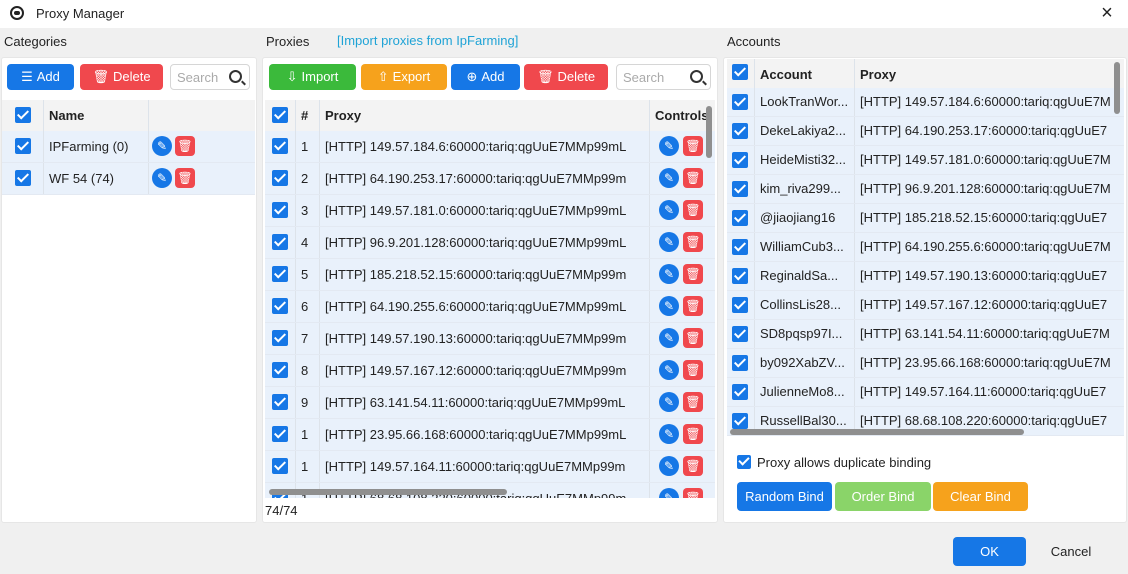 This screenshot has width=1128, height=574. What do you see at coordinates (1107, 13) in the screenshot?
I see `close-icon: ×` at bounding box center [1107, 13].